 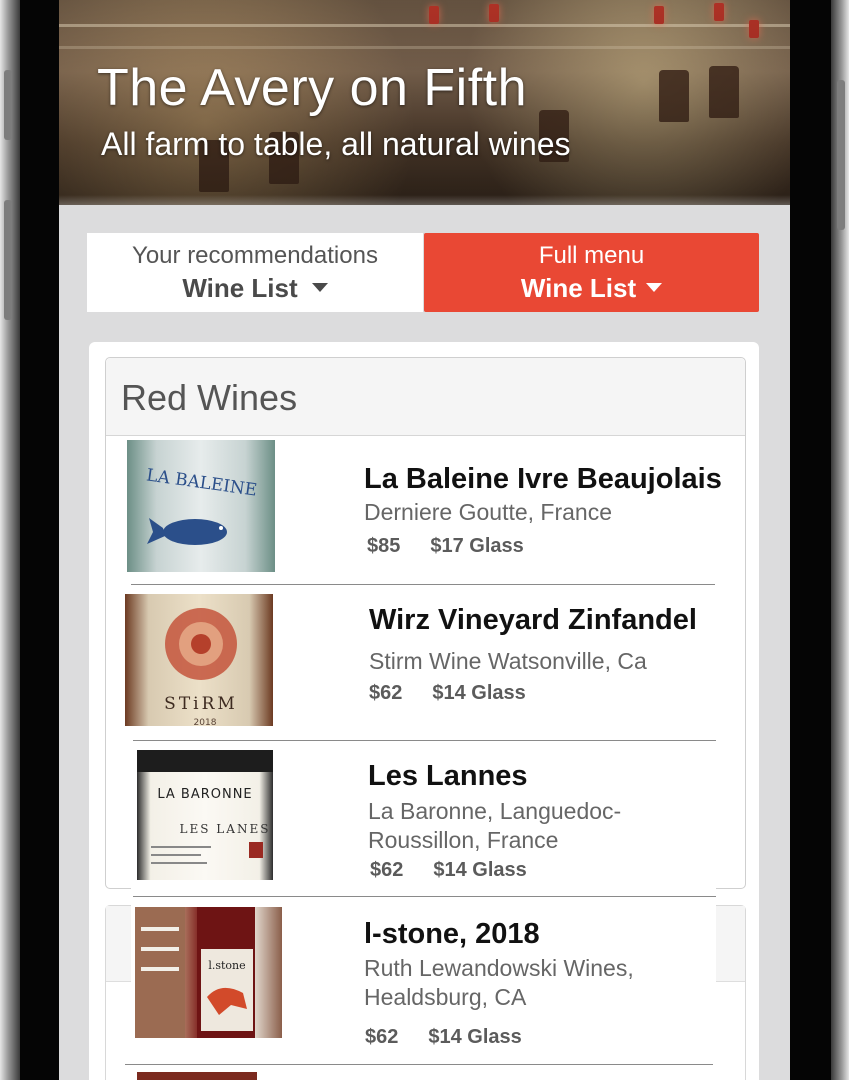 What do you see at coordinates (209, 397) in the screenshot?
I see `section-title: Red Wines` at bounding box center [209, 397].